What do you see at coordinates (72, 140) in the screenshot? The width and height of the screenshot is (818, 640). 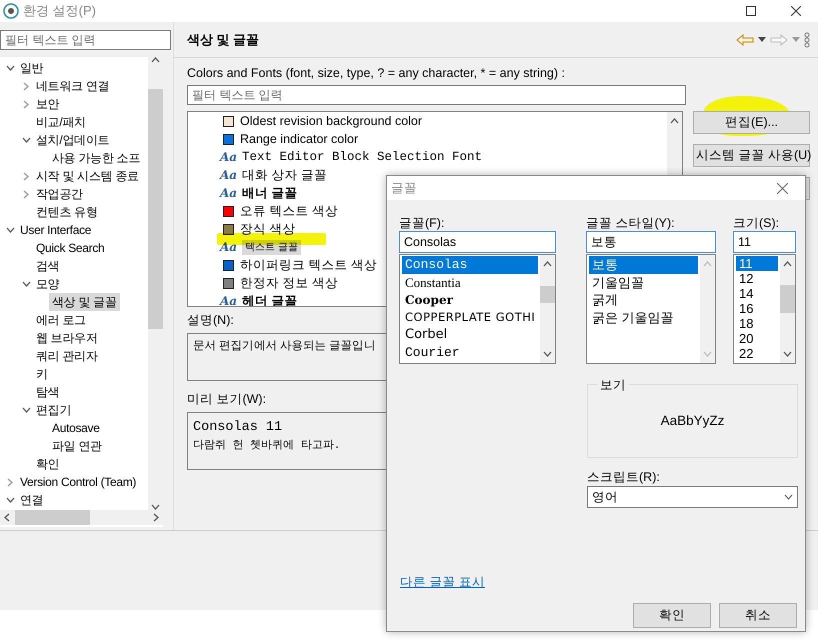 I see `tree-item: 설치/업데이트` at bounding box center [72, 140].